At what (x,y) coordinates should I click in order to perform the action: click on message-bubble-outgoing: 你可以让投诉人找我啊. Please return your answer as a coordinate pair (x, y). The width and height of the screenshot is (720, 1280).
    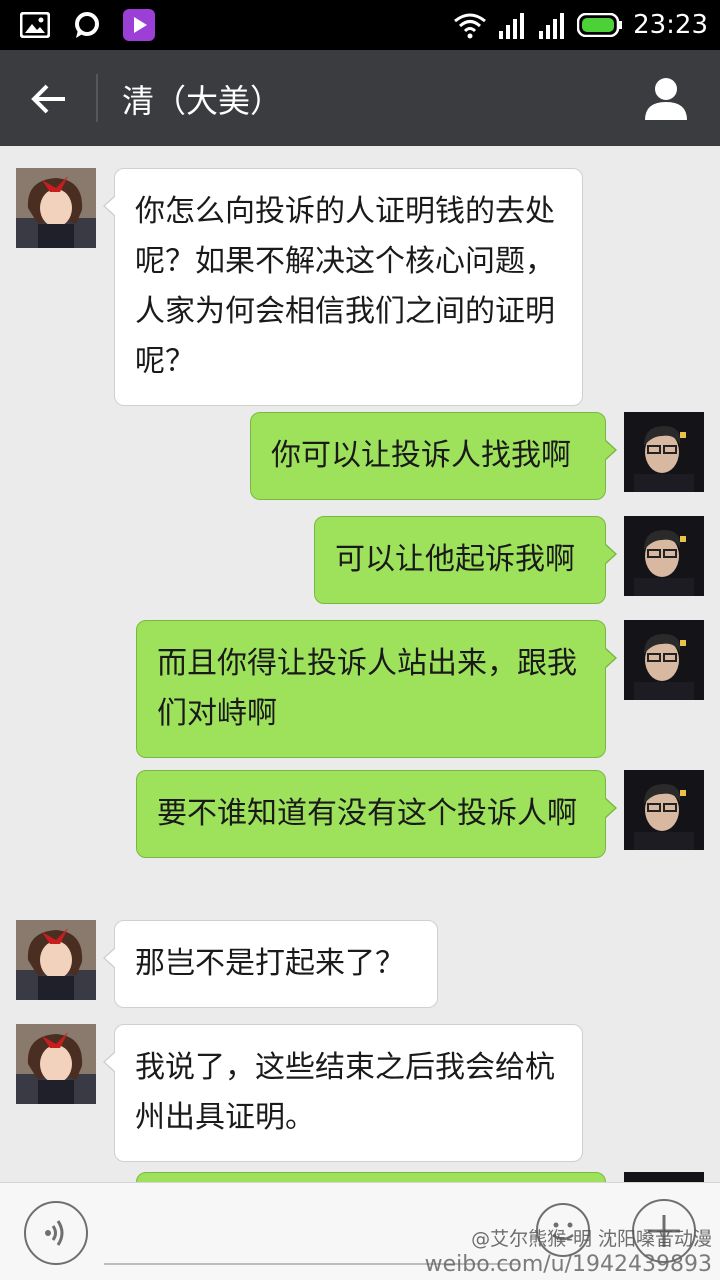
    Looking at the image, I should click on (433, 456).